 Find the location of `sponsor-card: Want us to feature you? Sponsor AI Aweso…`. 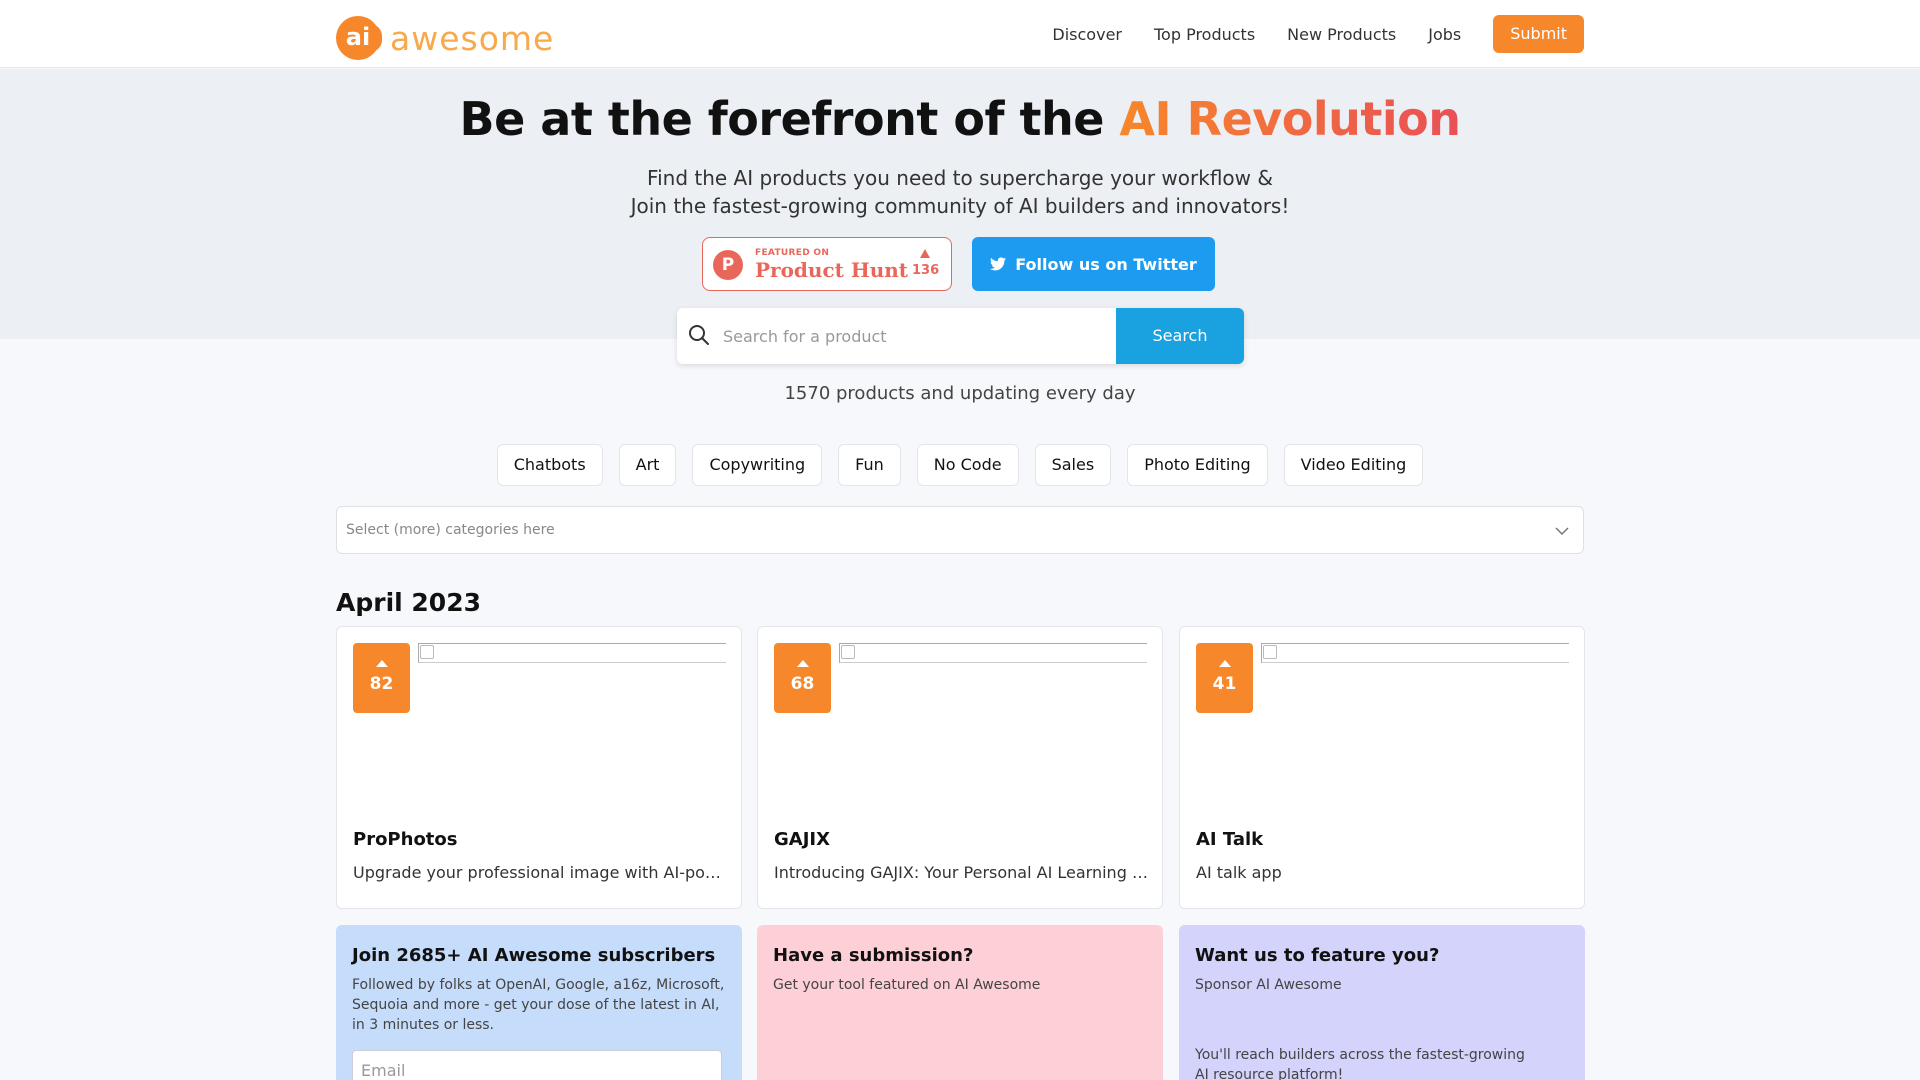

sponsor-card: Want us to feature you? Sponsor AI Aweso… is located at coordinates (1382, 1002).